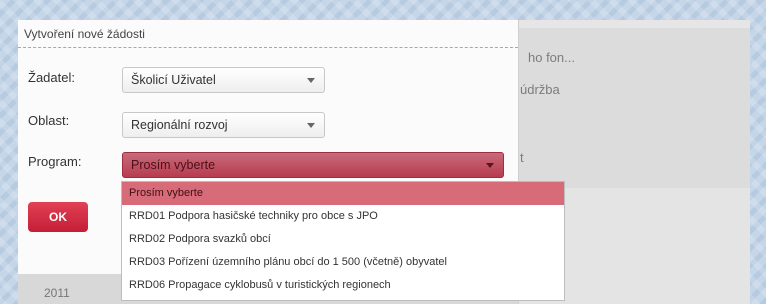 The height and width of the screenshot is (304, 766). What do you see at coordinates (343, 193) in the screenshot?
I see `dropdown-option: Prosím vyberte` at bounding box center [343, 193].